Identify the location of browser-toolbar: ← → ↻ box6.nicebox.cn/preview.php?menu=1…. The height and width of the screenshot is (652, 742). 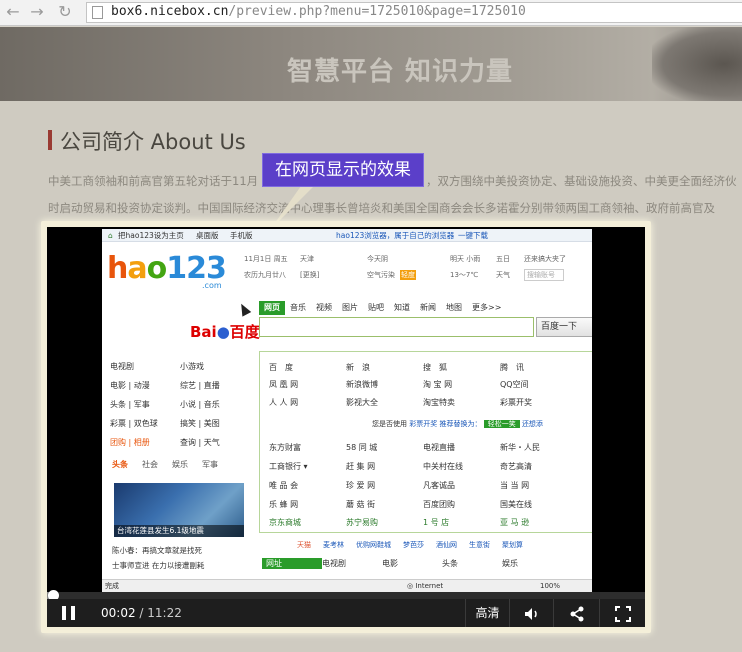
(371, 13).